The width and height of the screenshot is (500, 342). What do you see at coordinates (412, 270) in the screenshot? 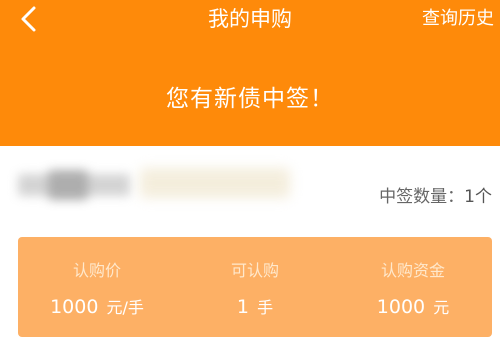
I see `funds-label: 认购资金` at bounding box center [412, 270].